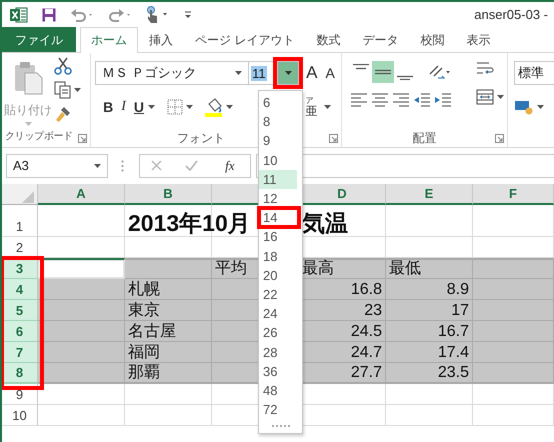 This screenshot has height=442, width=554. What do you see at coordinates (534, 73) in the screenshot?
I see `number-format-field: 標準` at bounding box center [534, 73].